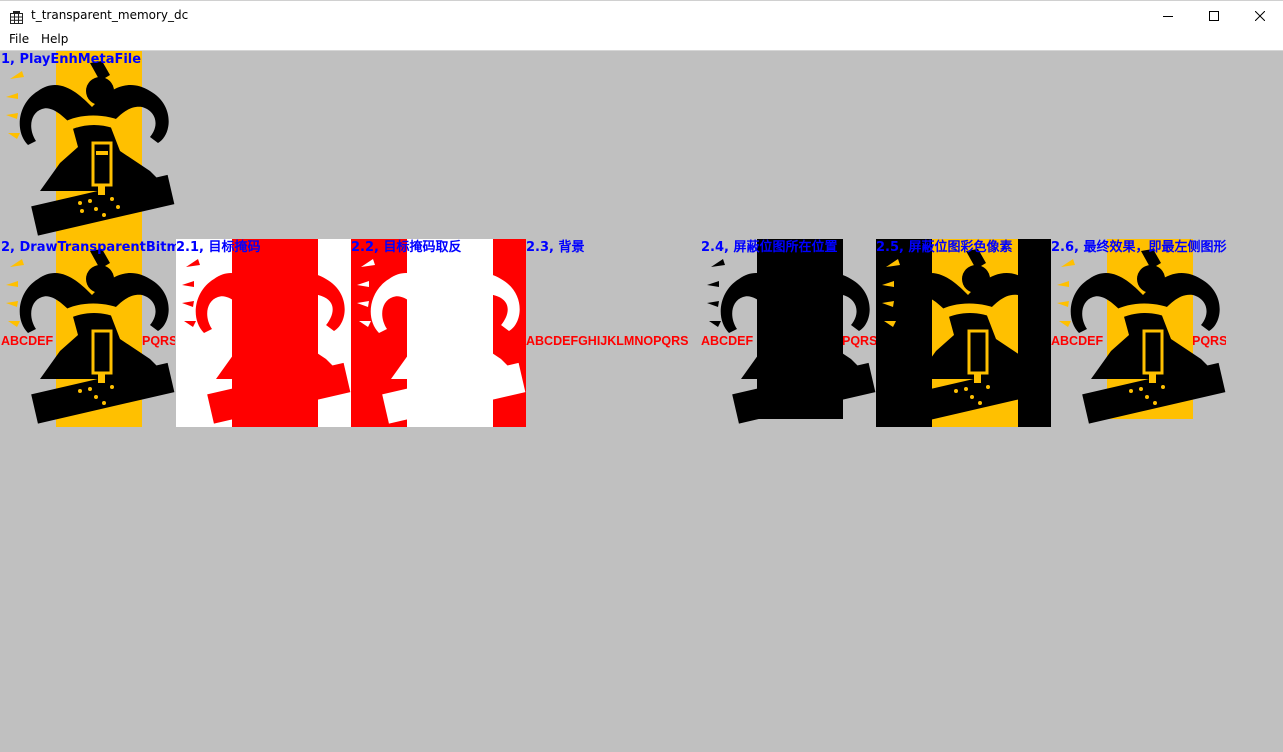  What do you see at coordinates (100, 247) in the screenshot?
I see `label-draw-transparent-bitmap: 2, DrawTransparentBitmap` at bounding box center [100, 247].